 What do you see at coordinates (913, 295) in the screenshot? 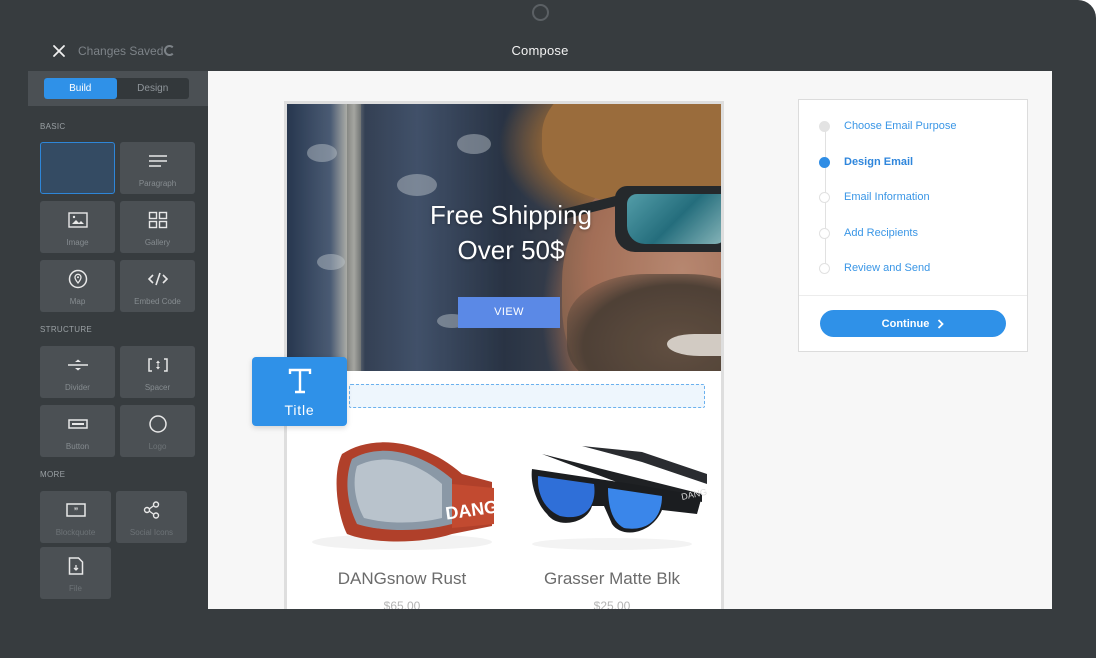
I see `divider` at bounding box center [913, 295].